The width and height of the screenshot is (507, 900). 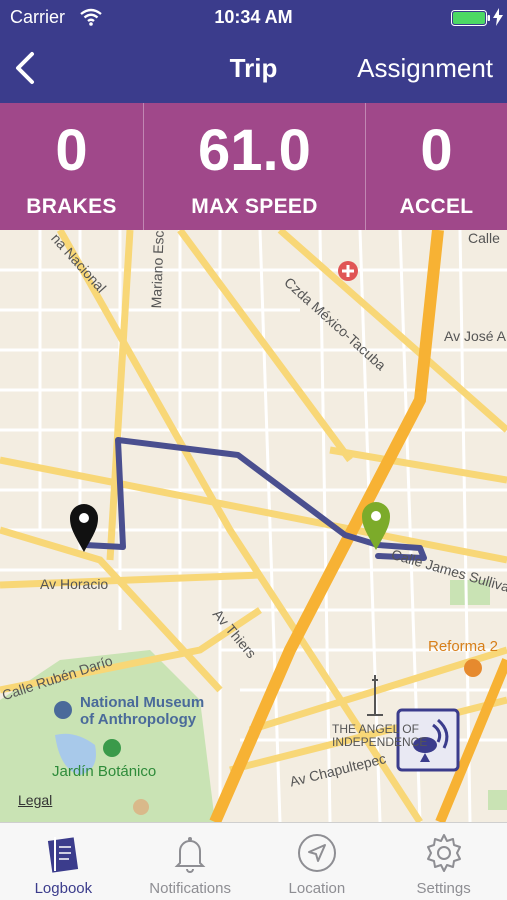 What do you see at coordinates (74, 584) in the screenshot?
I see `map-label: Av Horacio` at bounding box center [74, 584].